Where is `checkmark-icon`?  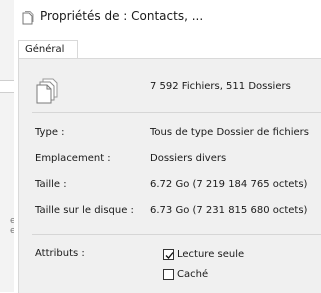
checkmark-icon is located at coordinates (169, 255).